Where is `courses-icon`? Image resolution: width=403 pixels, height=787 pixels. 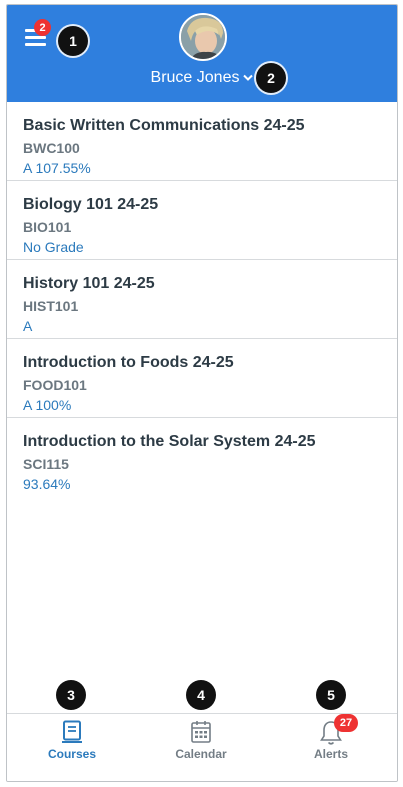
courses-icon is located at coordinates (72, 734).